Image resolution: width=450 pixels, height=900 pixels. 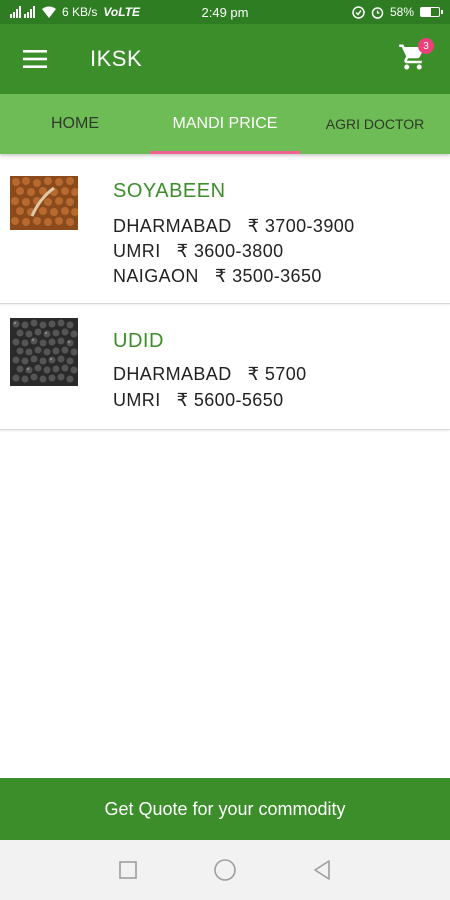 What do you see at coordinates (230, 251) in the screenshot?
I see `price-value: ₹ 3600-3800` at bounding box center [230, 251].